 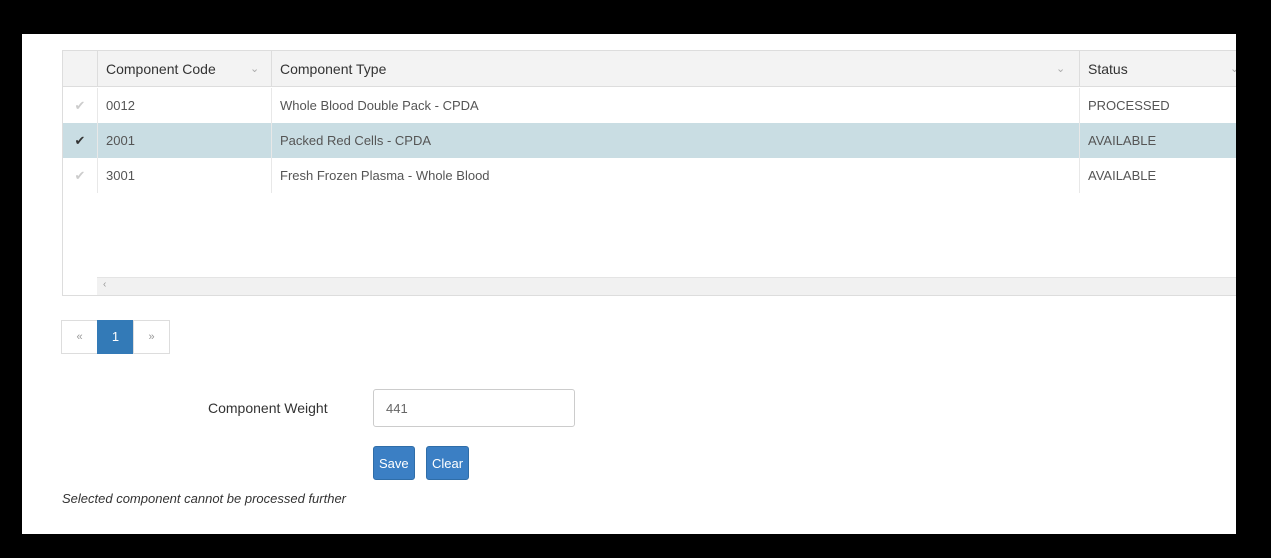 I want to click on column-header-label: Status, so click(x=1108, y=69).